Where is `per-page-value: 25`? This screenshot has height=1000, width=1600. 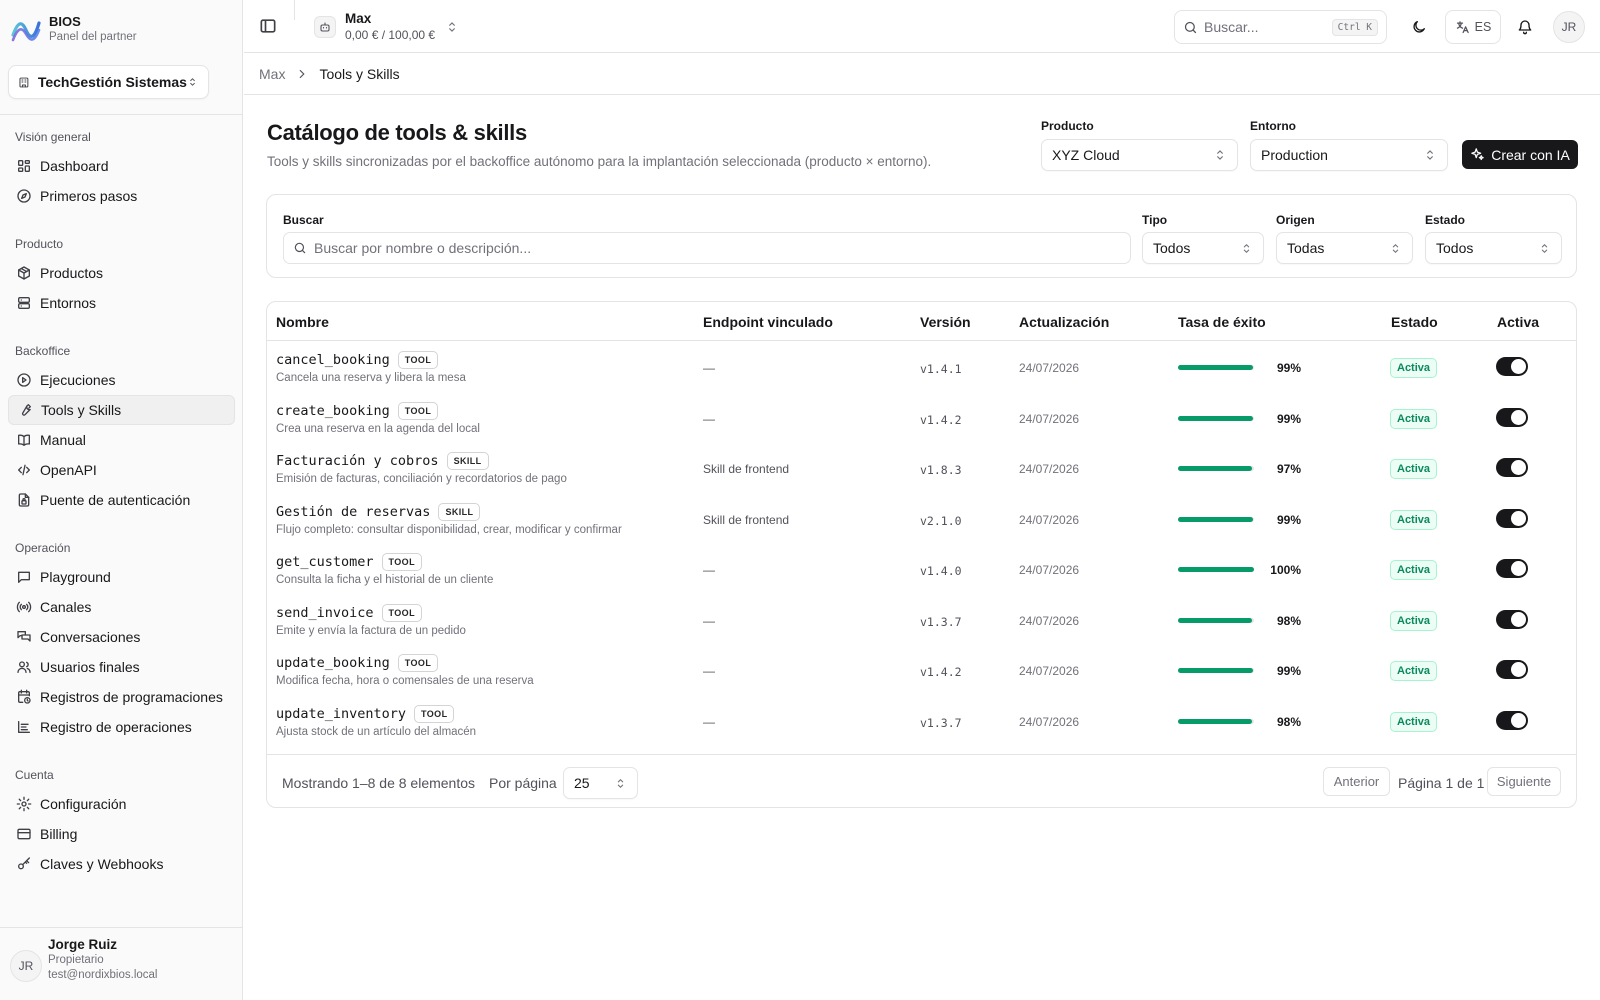
per-page-value: 25 is located at coordinates (582, 783).